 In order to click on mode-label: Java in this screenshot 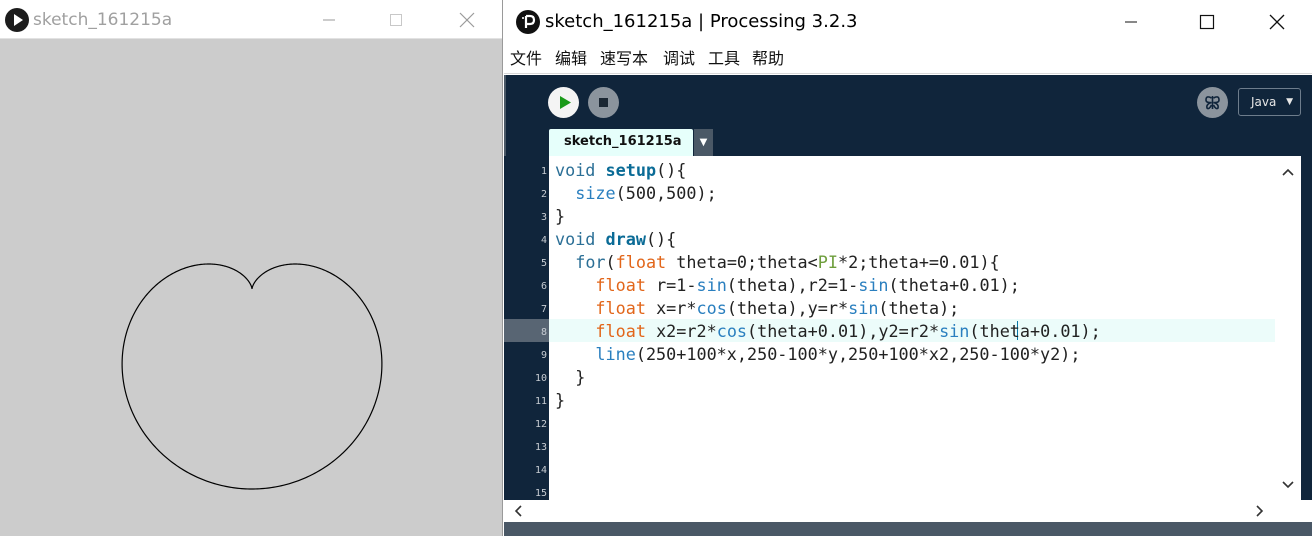, I will do `click(1264, 102)`.